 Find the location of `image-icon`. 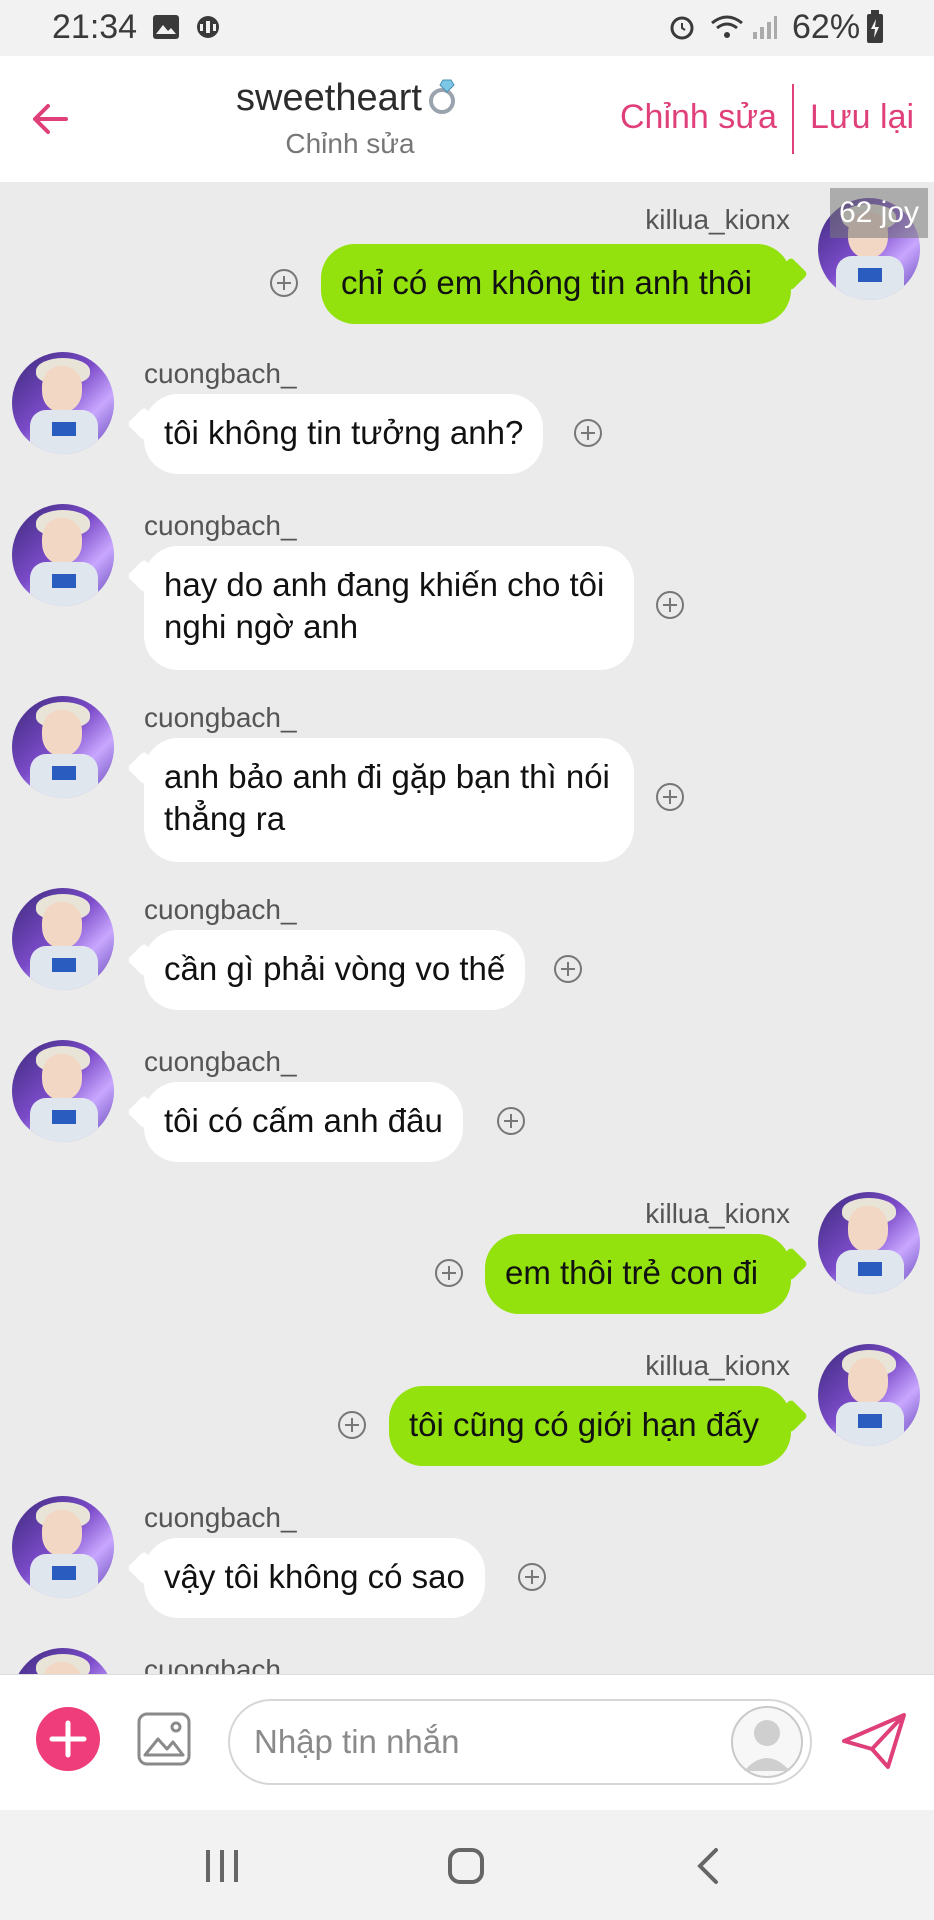

image-icon is located at coordinates (164, 1739).